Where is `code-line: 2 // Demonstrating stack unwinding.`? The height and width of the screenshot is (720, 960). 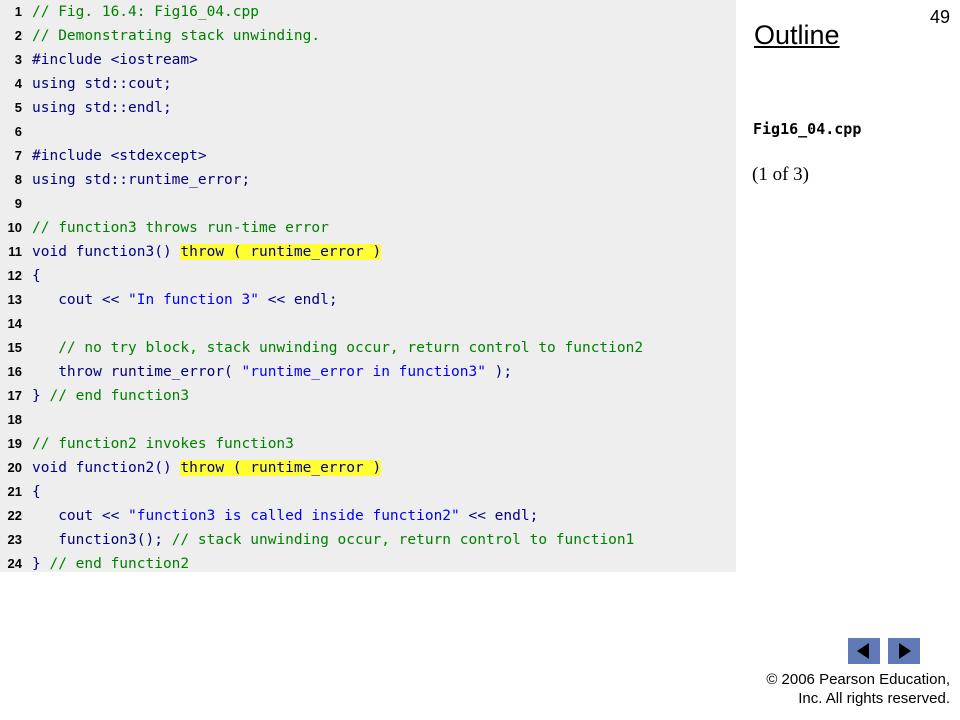 code-line: 2 // Demonstrating stack unwinding. is located at coordinates (368, 36).